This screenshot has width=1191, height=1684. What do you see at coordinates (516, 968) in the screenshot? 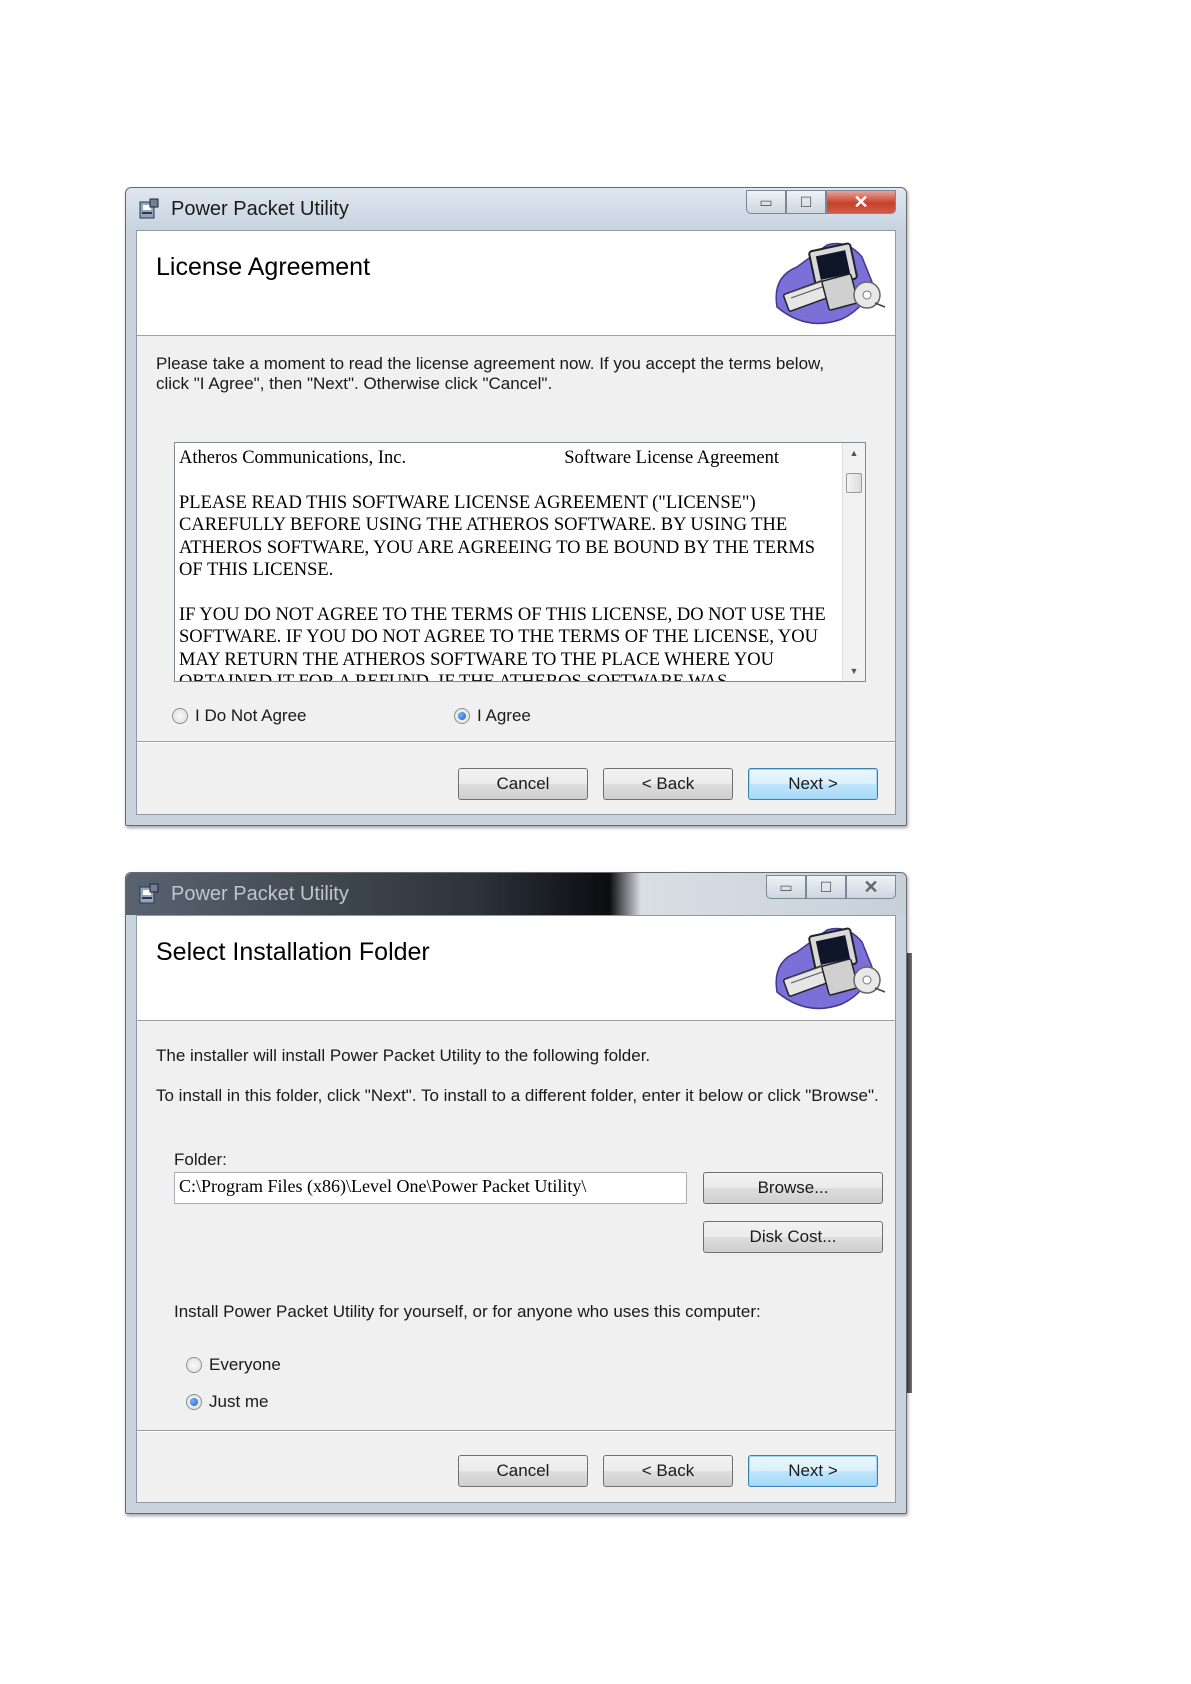
I see `banner: Select Installation Folder` at bounding box center [516, 968].